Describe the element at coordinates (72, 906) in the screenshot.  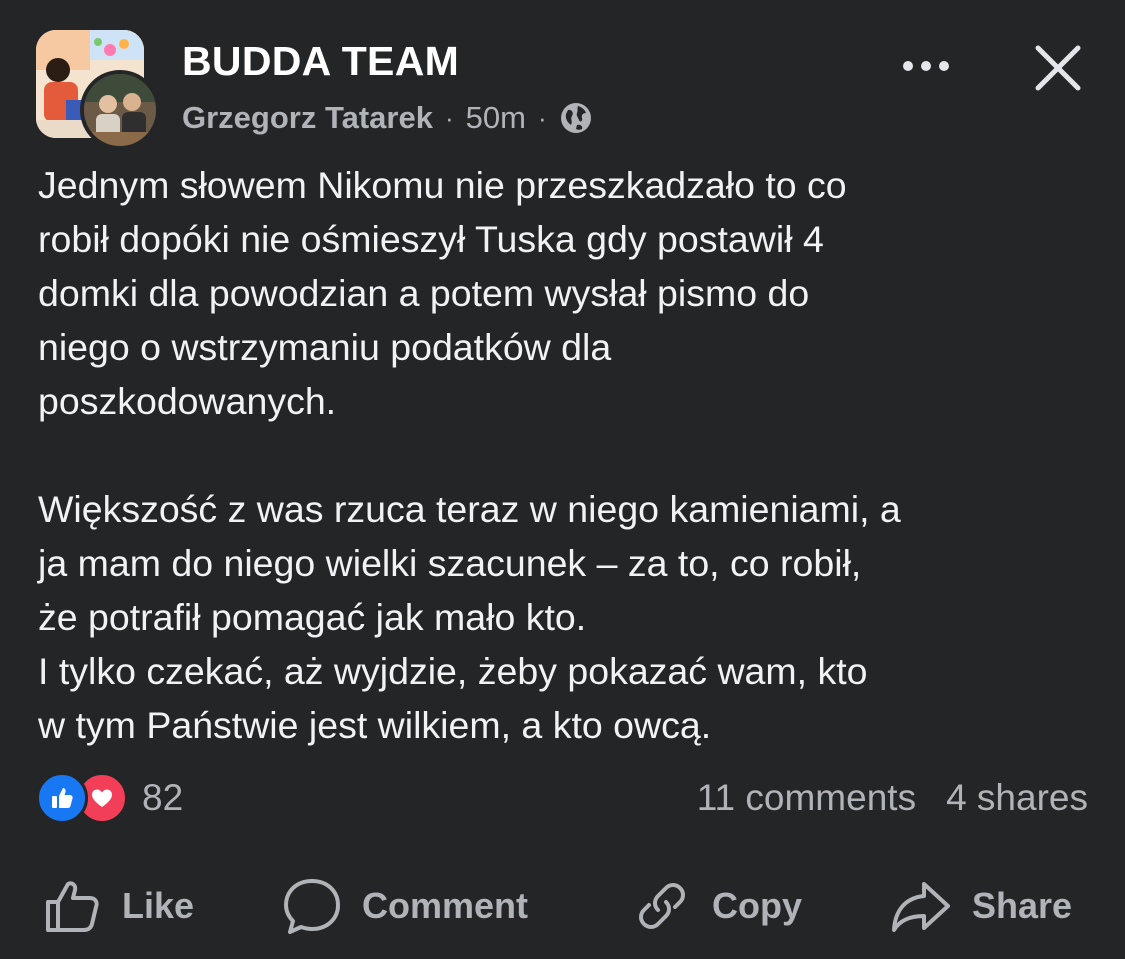
I see `thumbs-up-icon` at that location.